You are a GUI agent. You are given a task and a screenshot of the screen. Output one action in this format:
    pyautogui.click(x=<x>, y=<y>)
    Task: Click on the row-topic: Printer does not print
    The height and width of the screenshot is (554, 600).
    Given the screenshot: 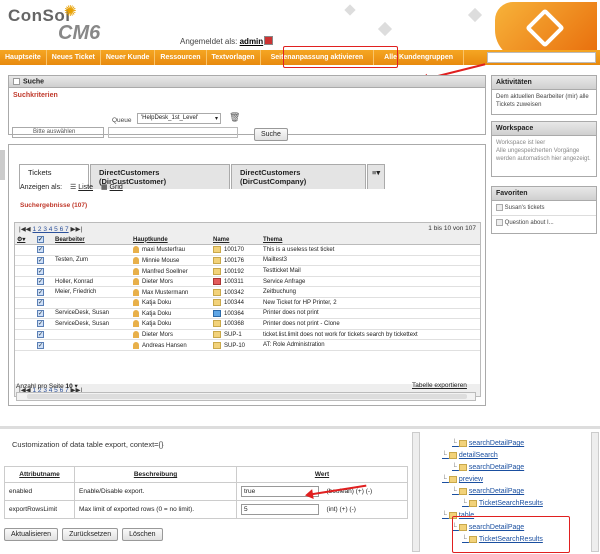 What is the action you would take?
    pyautogui.click(x=370, y=314)
    